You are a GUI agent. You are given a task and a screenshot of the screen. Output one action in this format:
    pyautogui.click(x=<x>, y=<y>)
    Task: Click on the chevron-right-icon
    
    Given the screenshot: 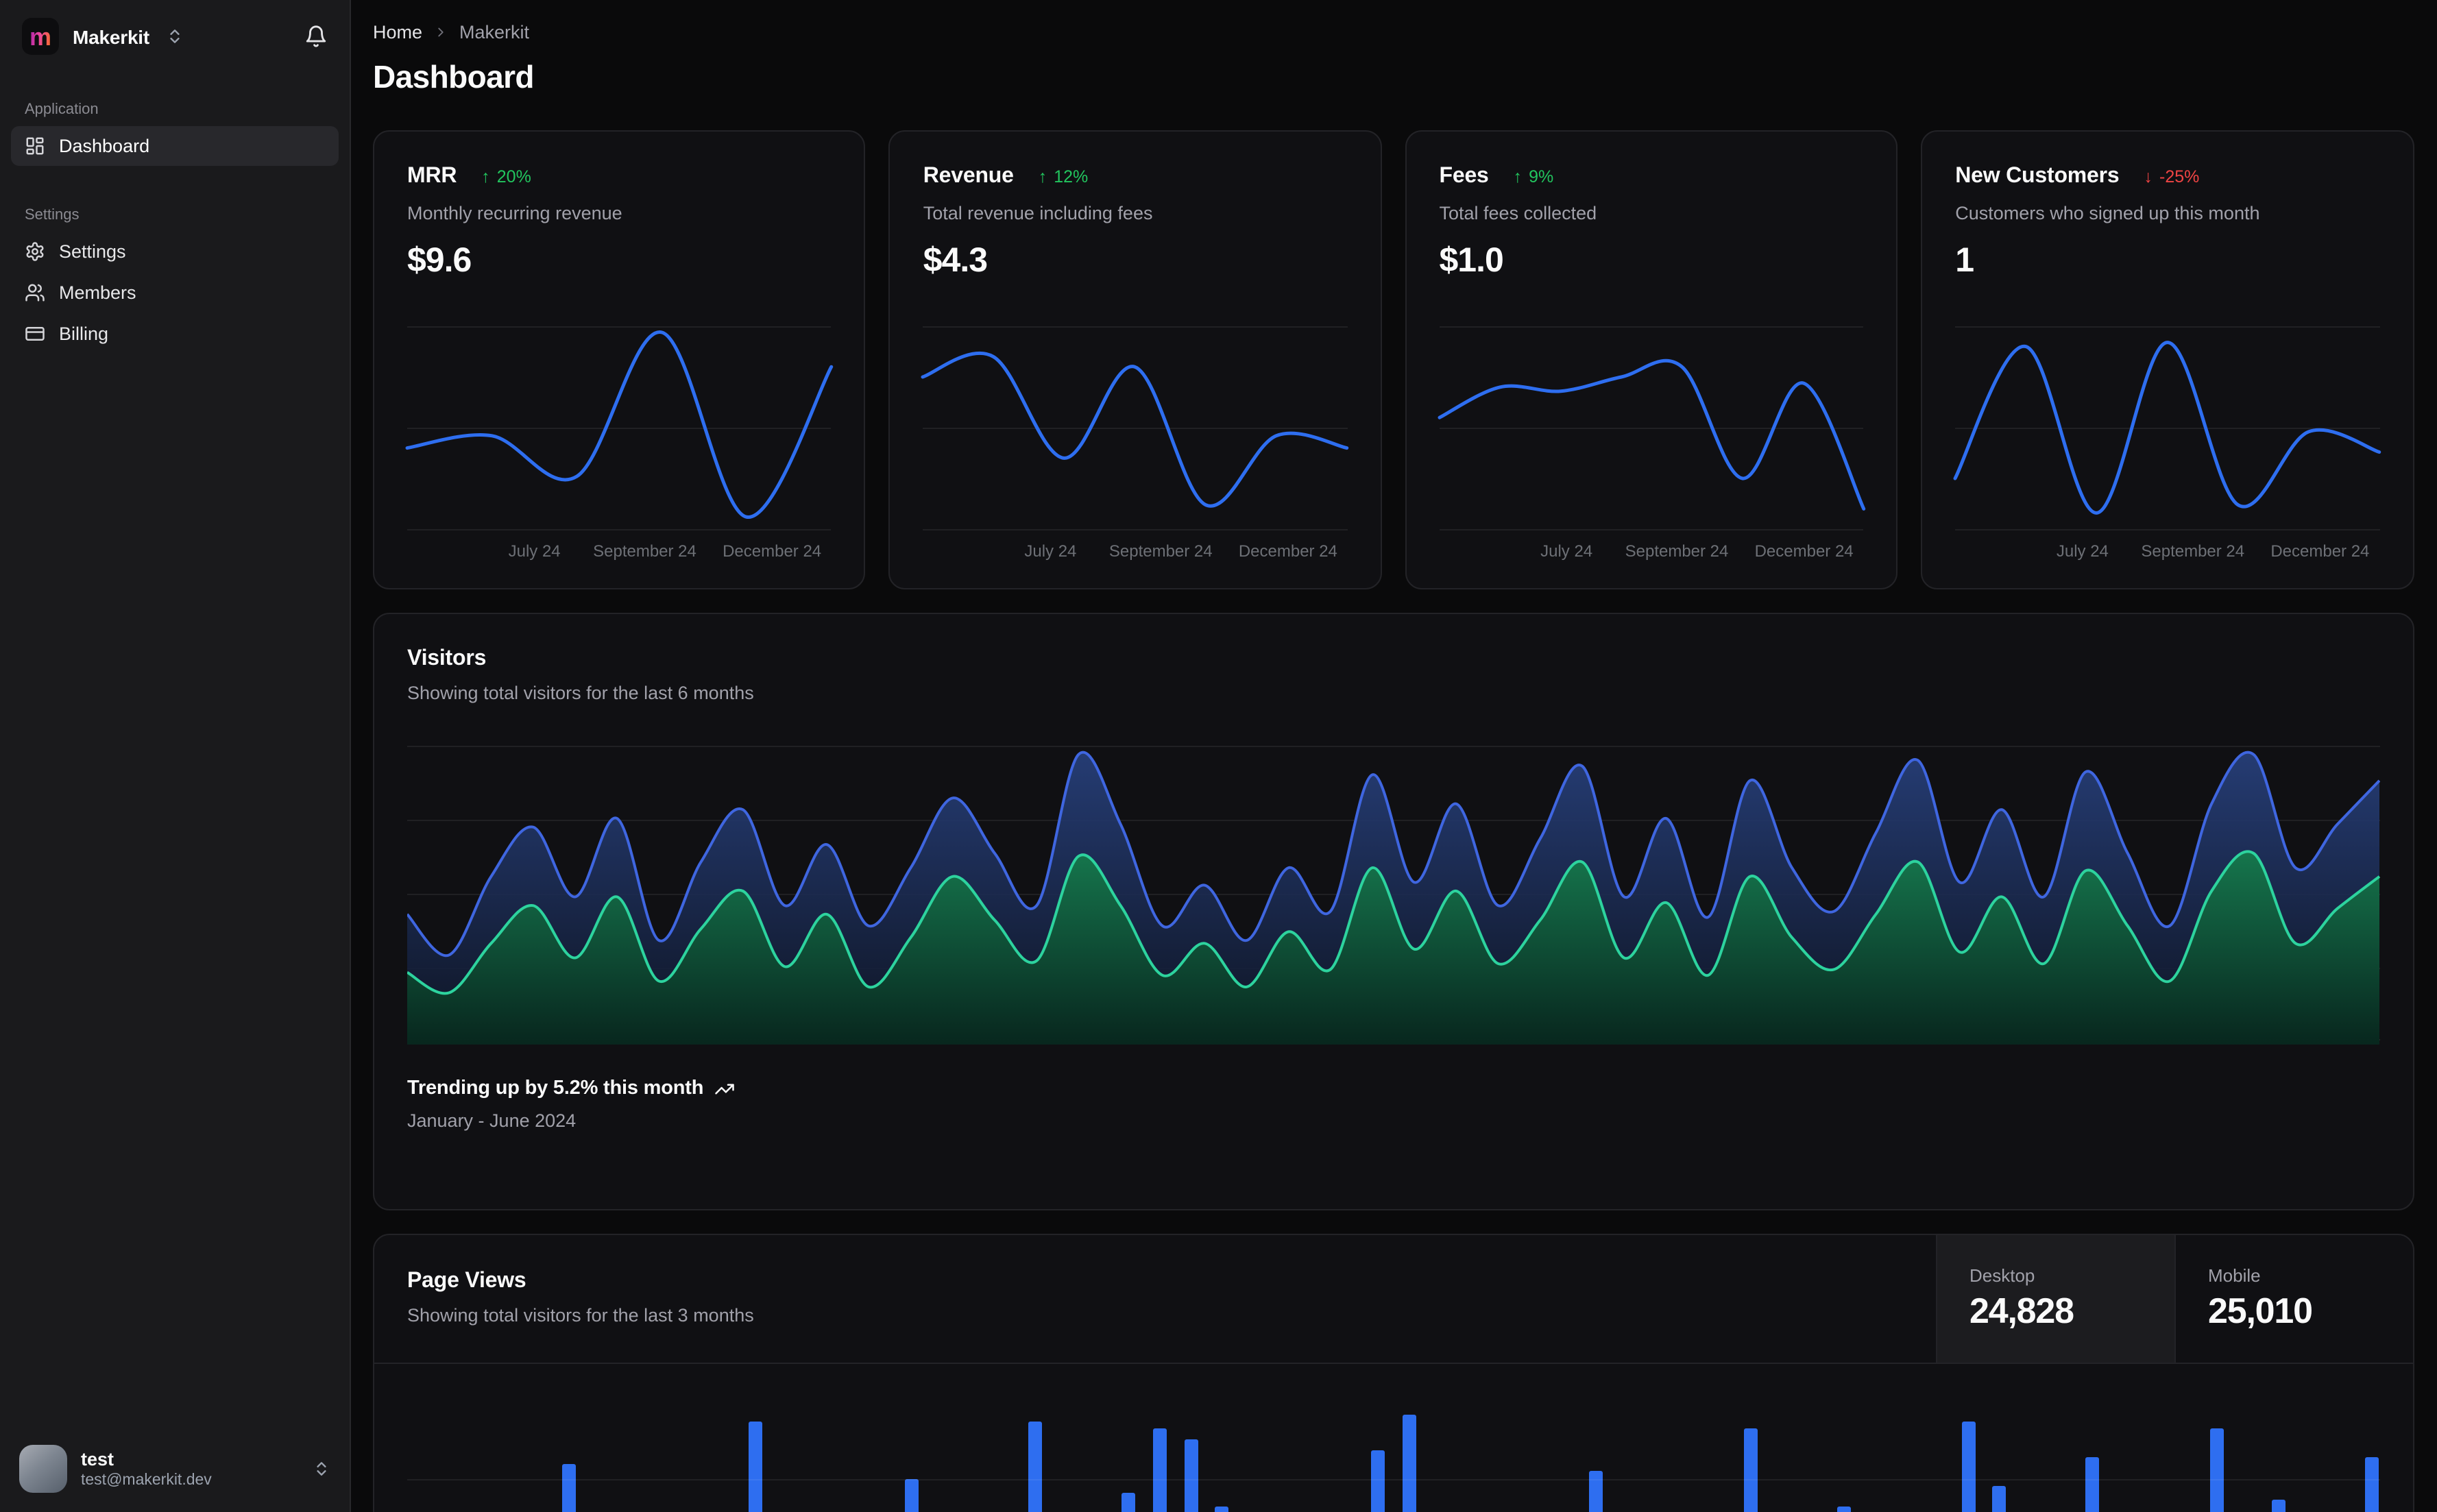 What is the action you would take?
    pyautogui.click(x=440, y=32)
    